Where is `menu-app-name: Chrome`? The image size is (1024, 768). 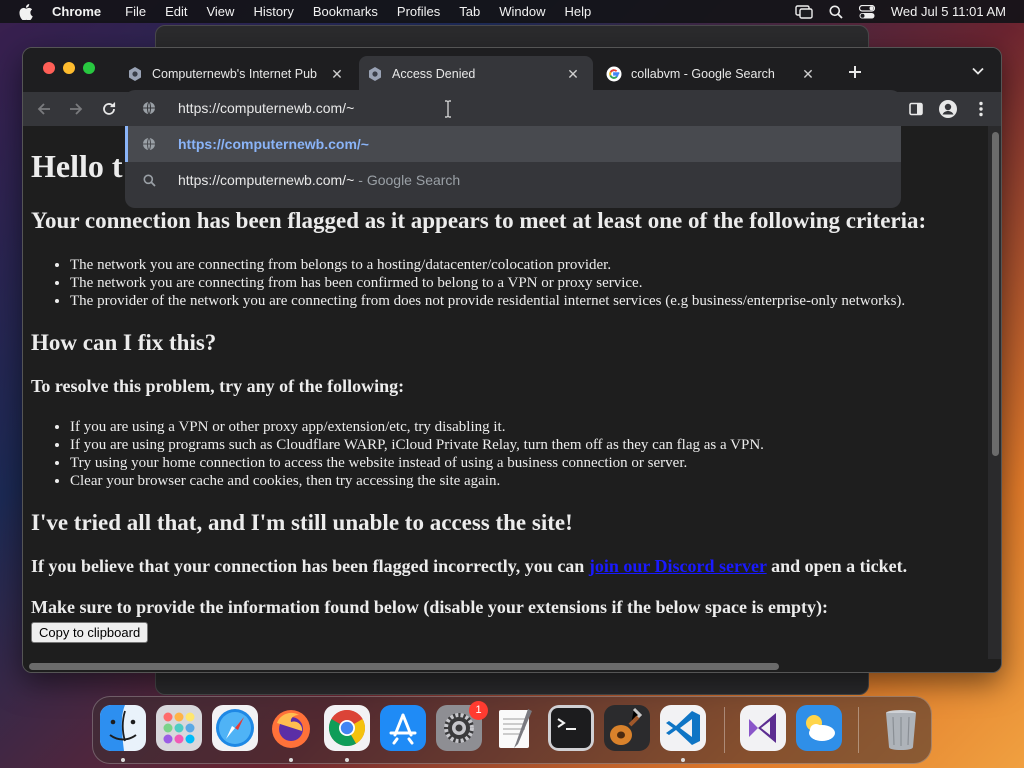
menu-app-name: Chrome is located at coordinates (76, 11).